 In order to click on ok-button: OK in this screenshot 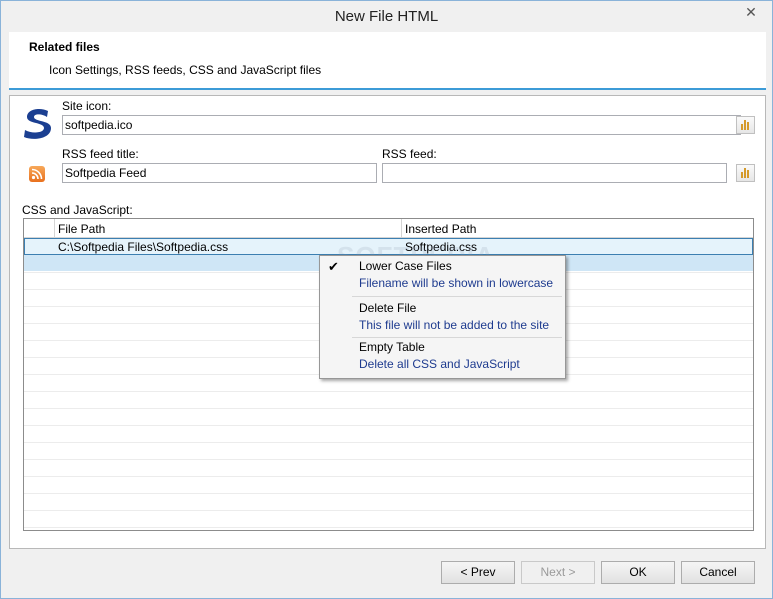, I will do `click(638, 572)`.